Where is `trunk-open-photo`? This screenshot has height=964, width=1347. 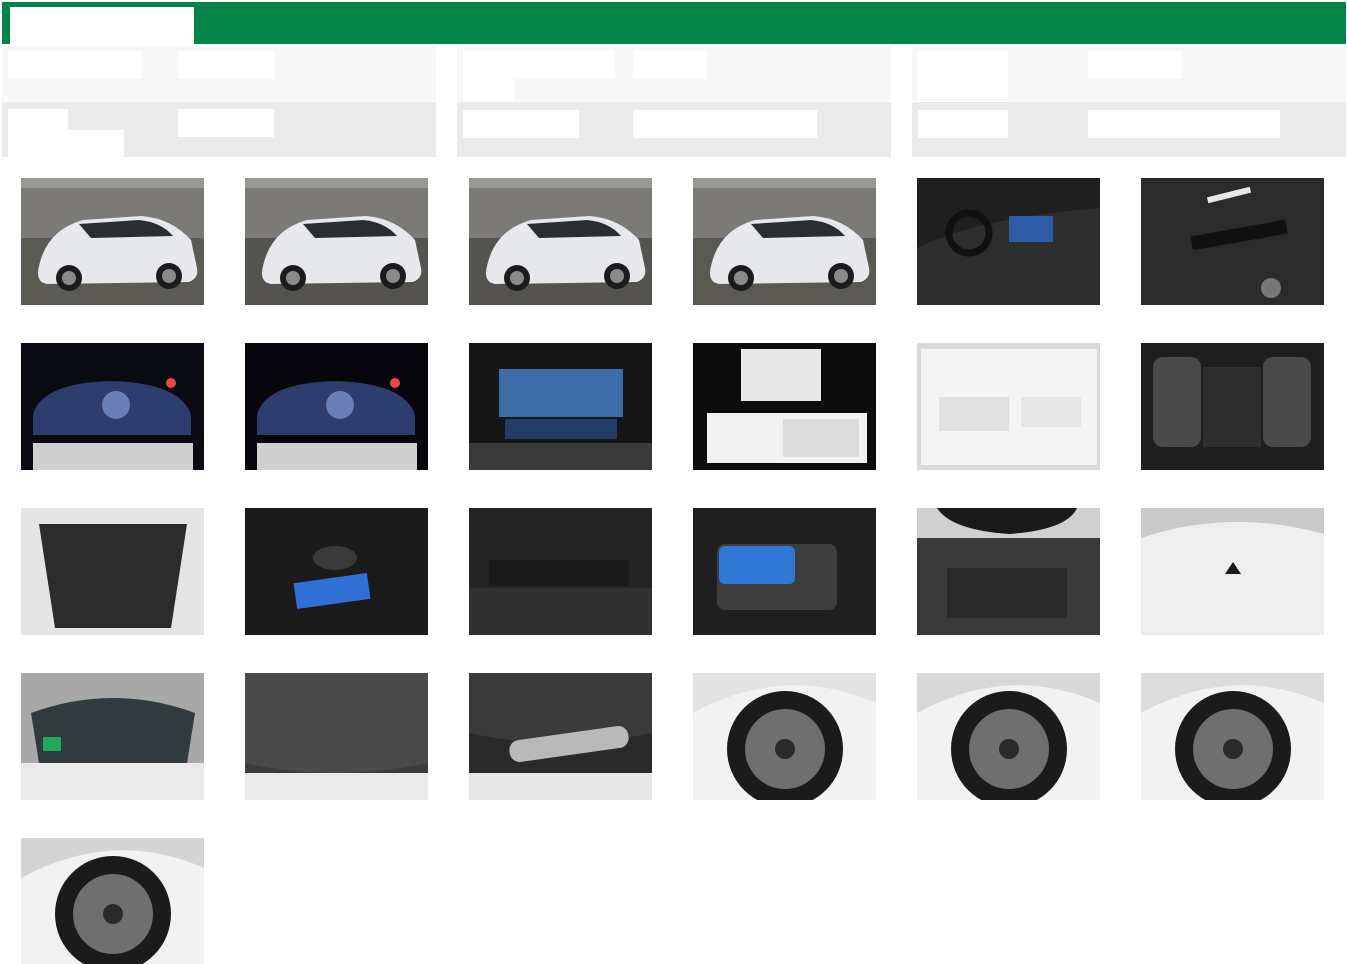 trunk-open-photo is located at coordinates (112, 571).